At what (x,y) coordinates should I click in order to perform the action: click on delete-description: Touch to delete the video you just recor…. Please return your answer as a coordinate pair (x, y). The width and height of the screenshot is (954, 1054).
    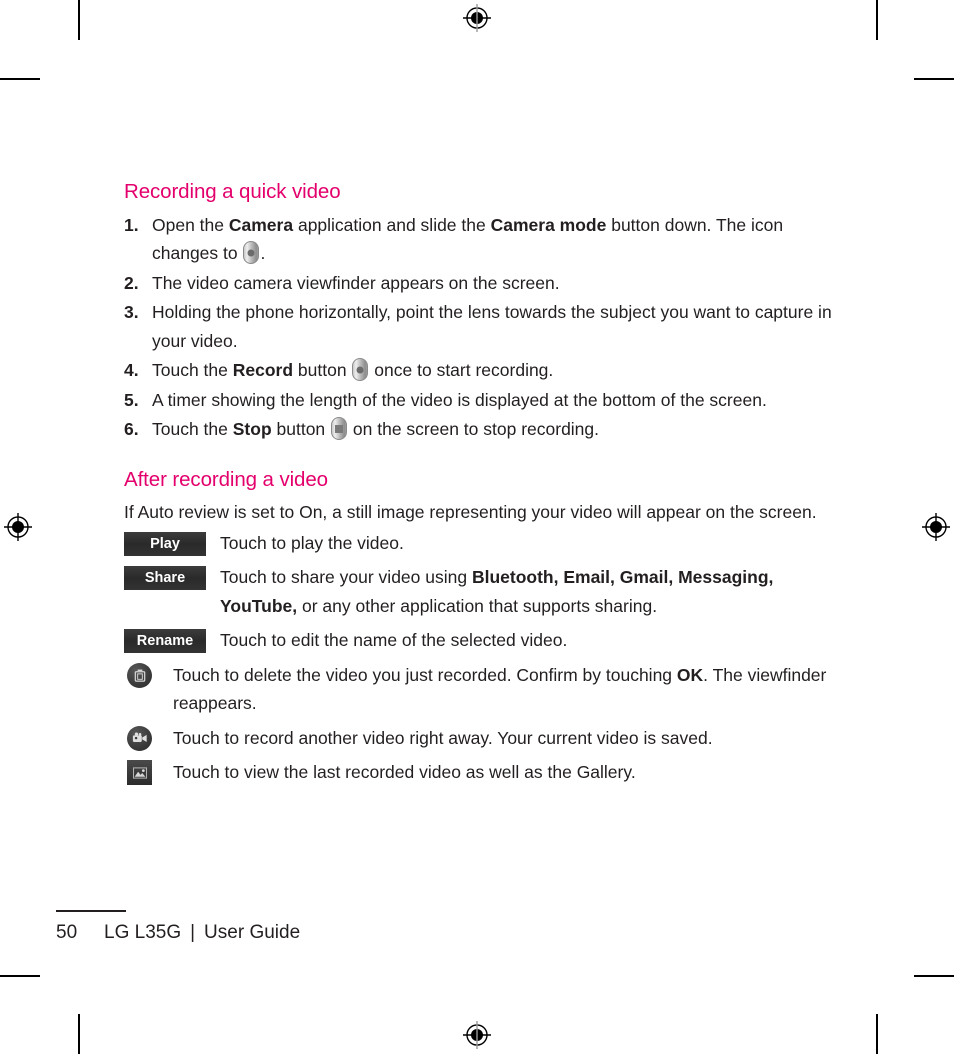
    Looking at the image, I should click on (504, 689).